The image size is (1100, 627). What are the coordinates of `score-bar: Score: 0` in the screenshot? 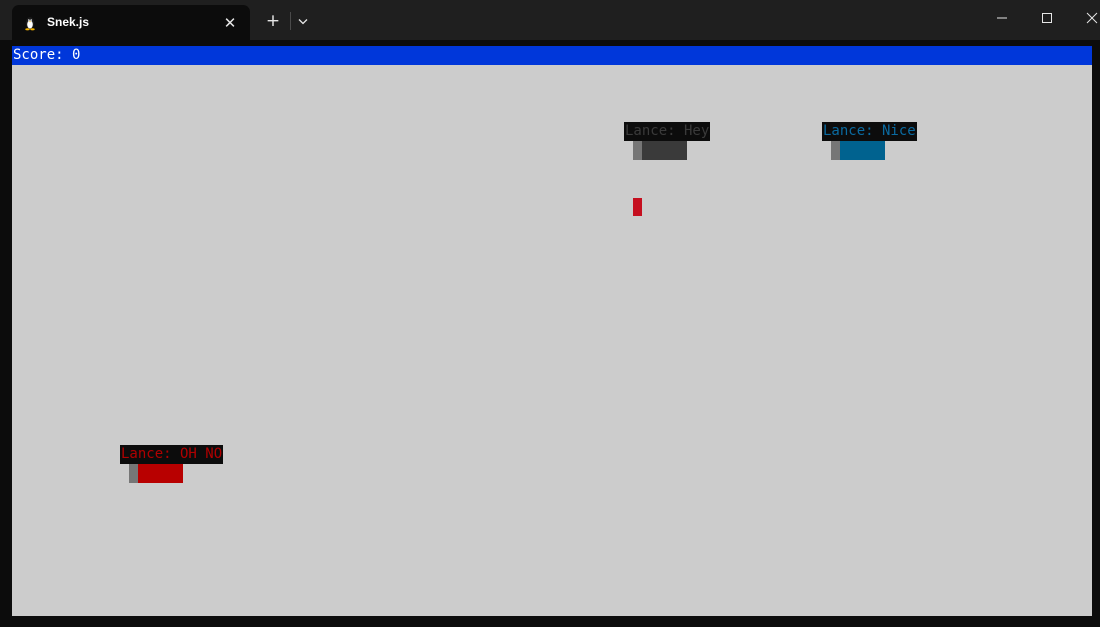 It's located at (552, 55).